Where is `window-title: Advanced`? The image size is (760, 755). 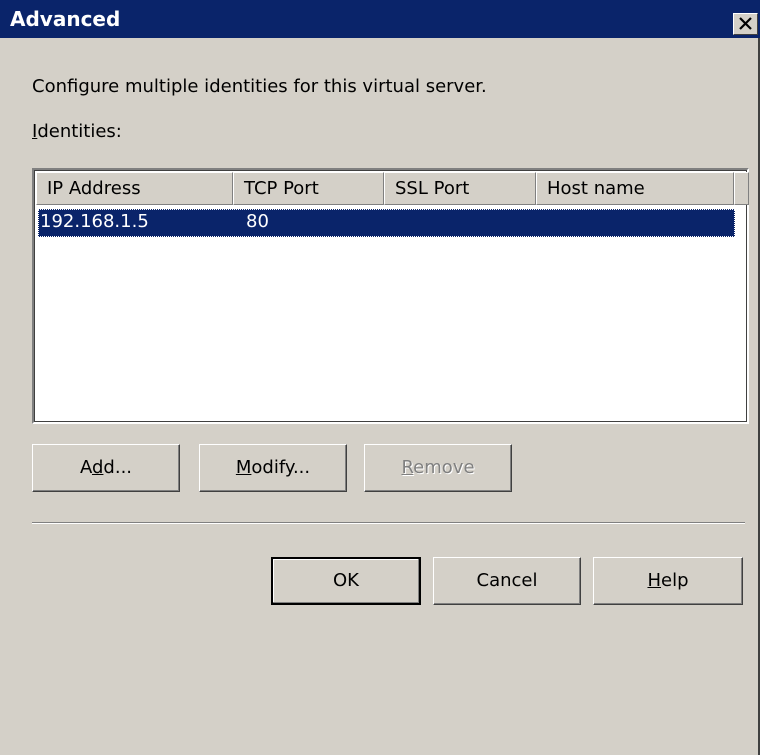 window-title: Advanced is located at coordinates (65, 19).